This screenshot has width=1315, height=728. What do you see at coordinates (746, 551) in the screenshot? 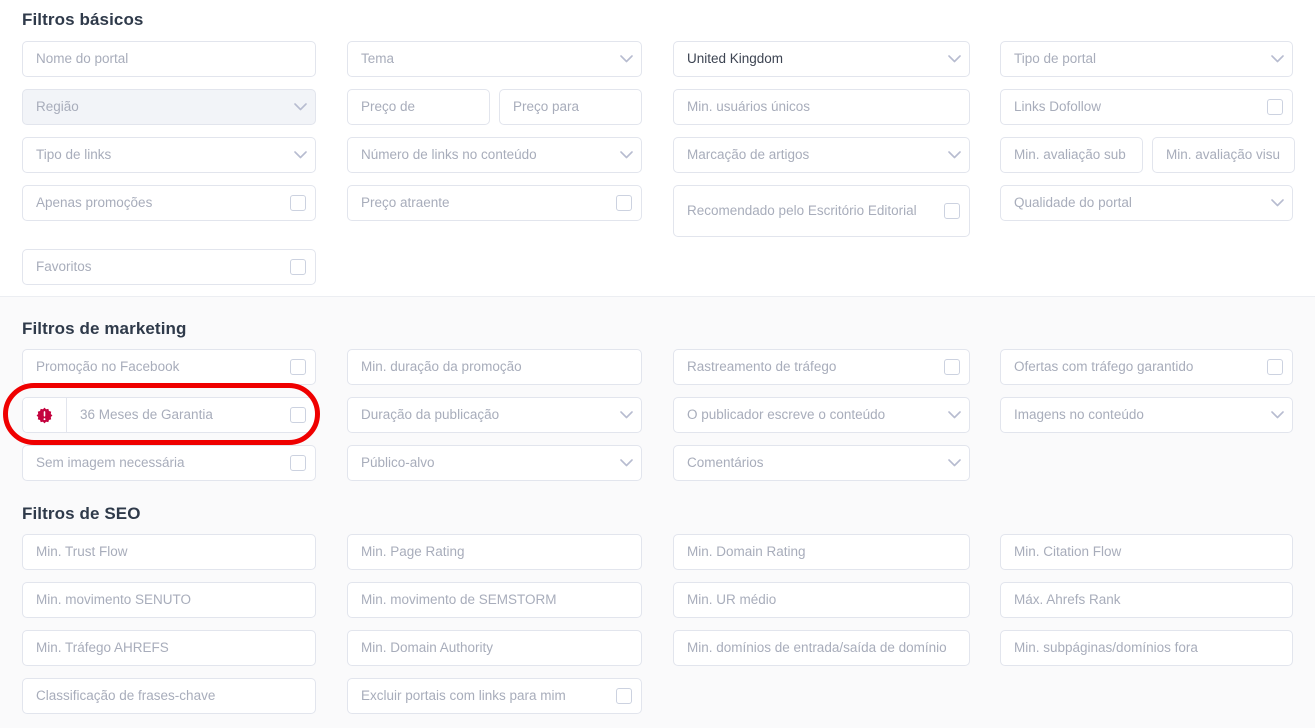
I see `min-domain-rating-placeholder: Min. Domain Rating` at bounding box center [746, 551].